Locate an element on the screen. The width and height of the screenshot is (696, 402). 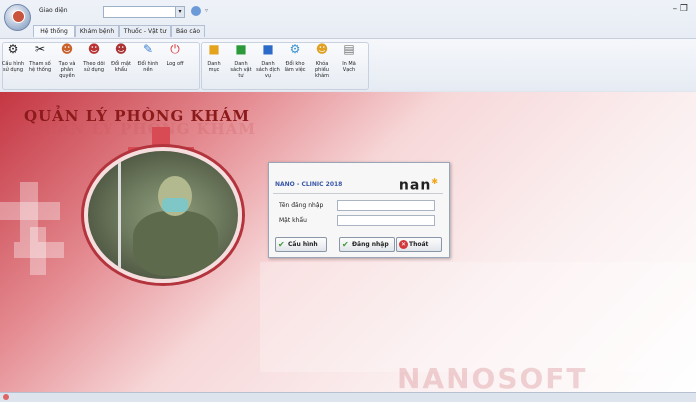
tab-kham-benh: Khám bệnh is located at coordinates (97, 31).